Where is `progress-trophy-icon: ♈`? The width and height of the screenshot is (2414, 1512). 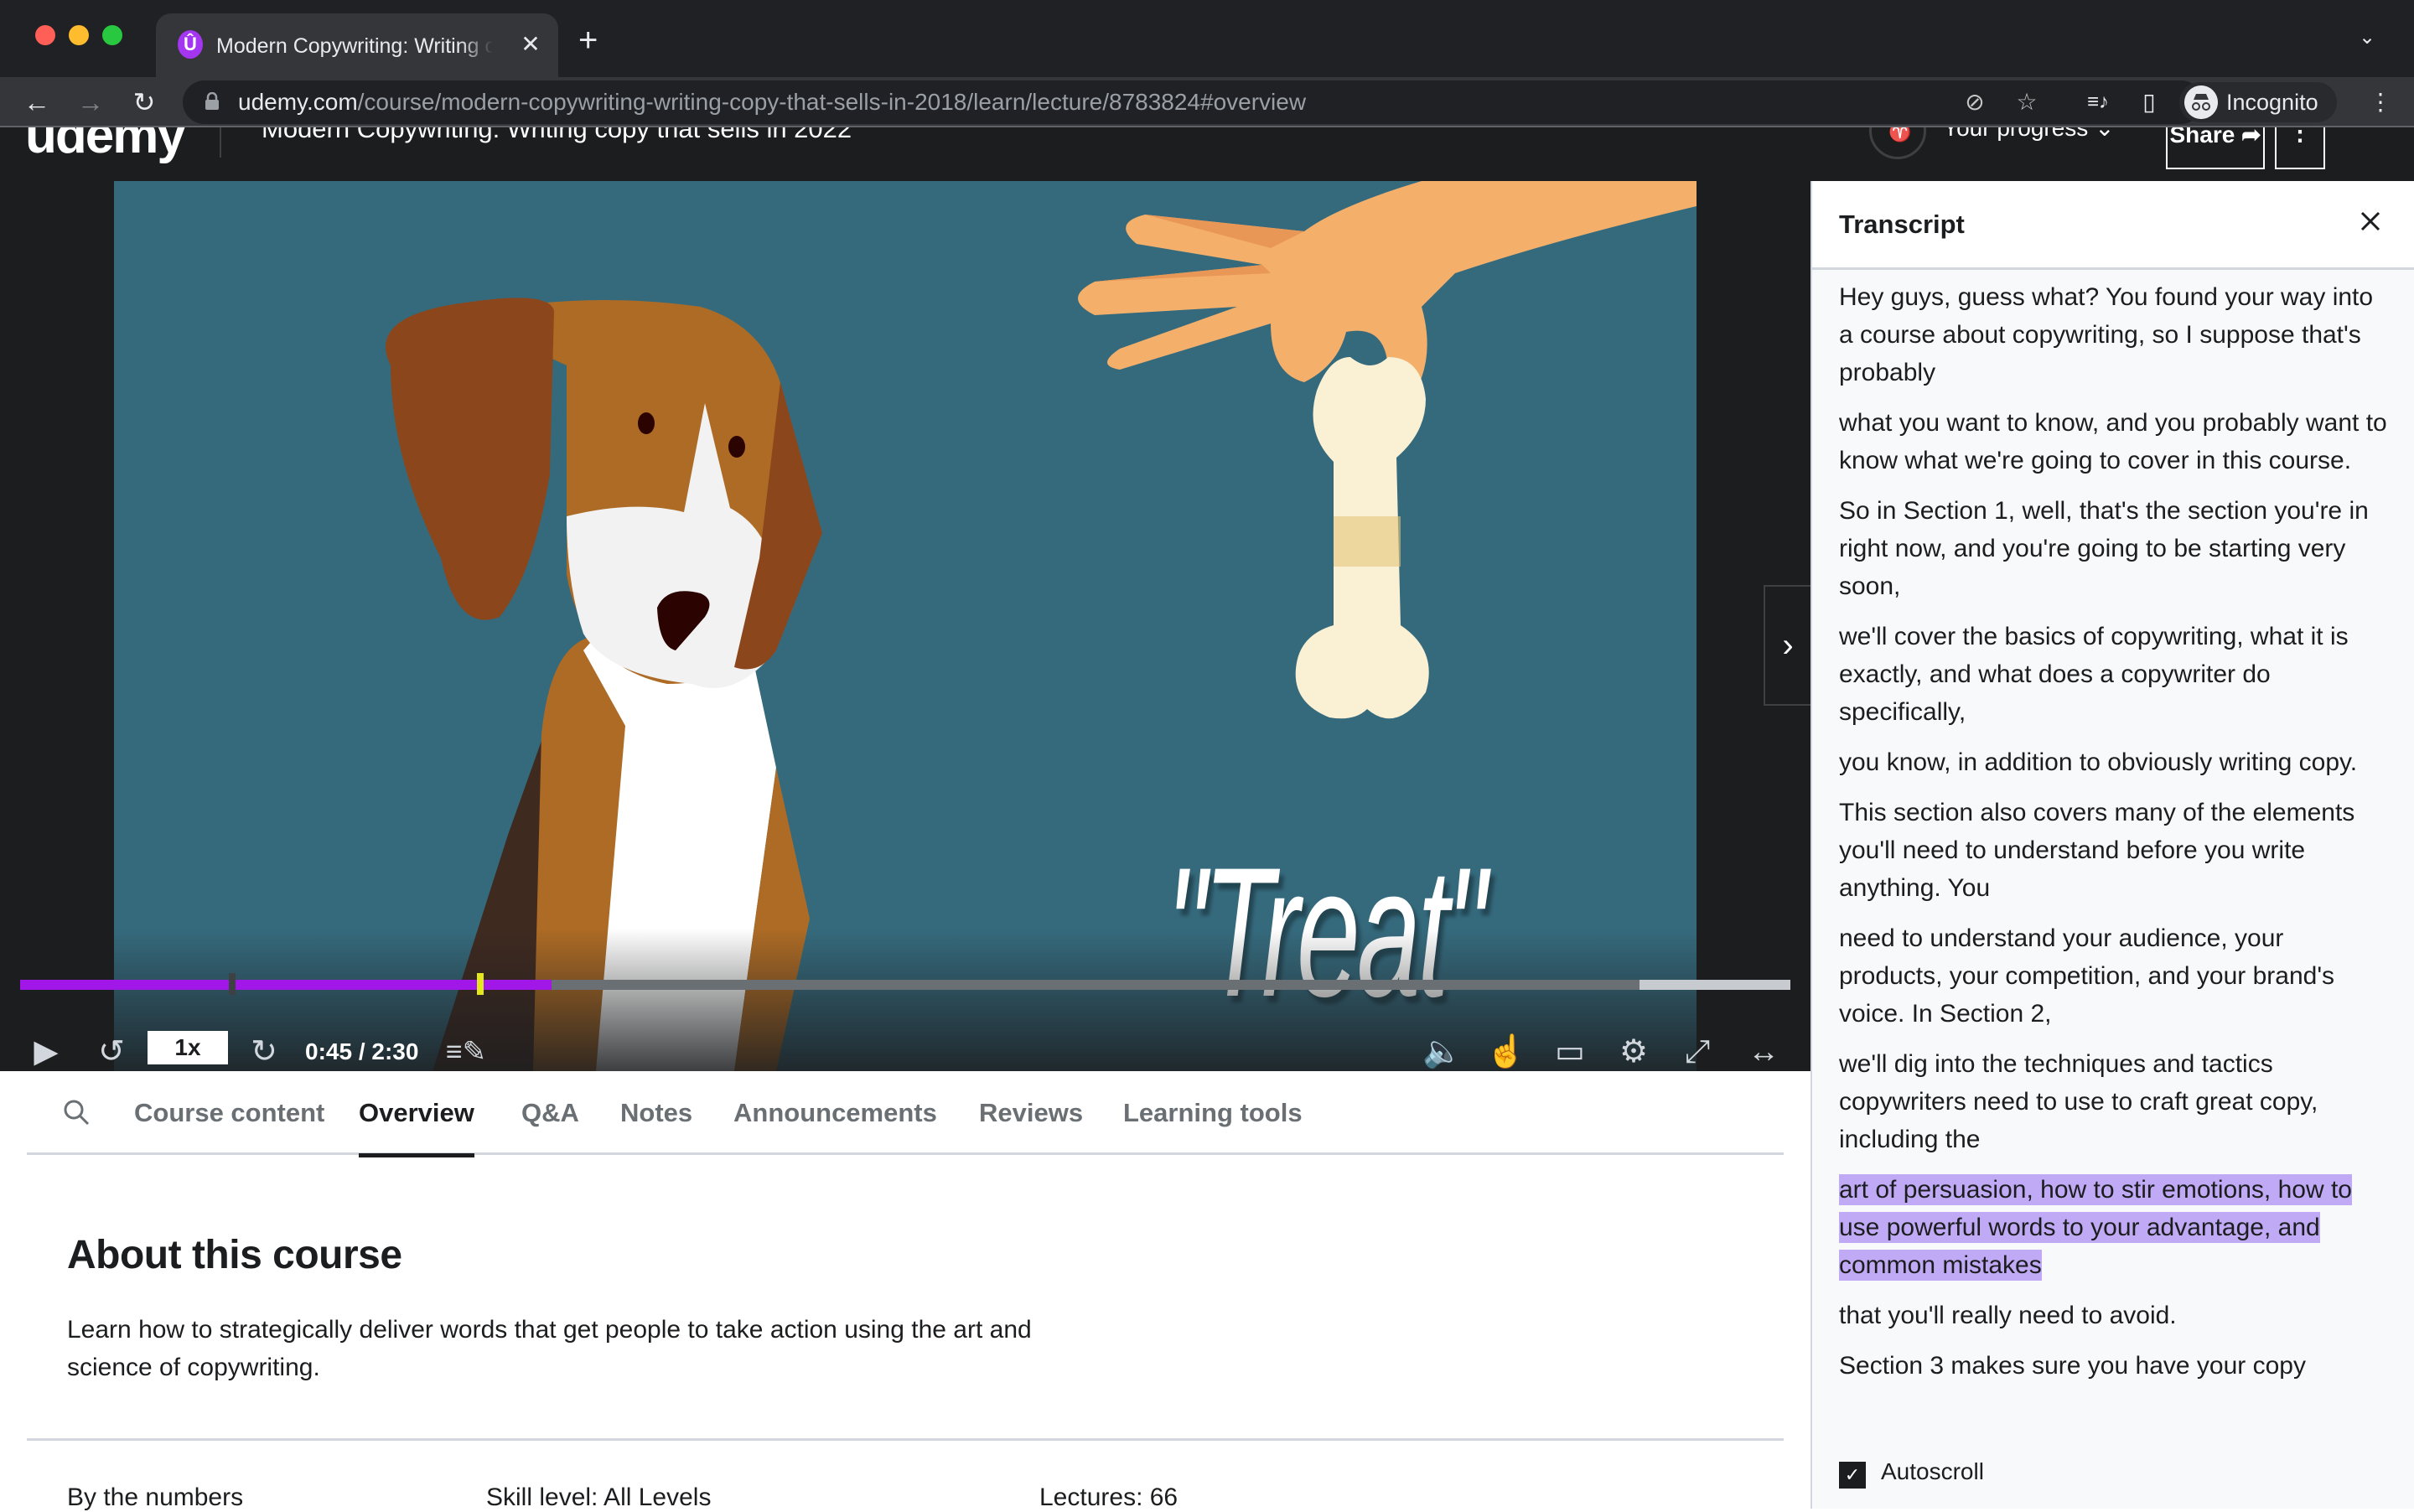
progress-trophy-icon: ♈ is located at coordinates (1898, 143).